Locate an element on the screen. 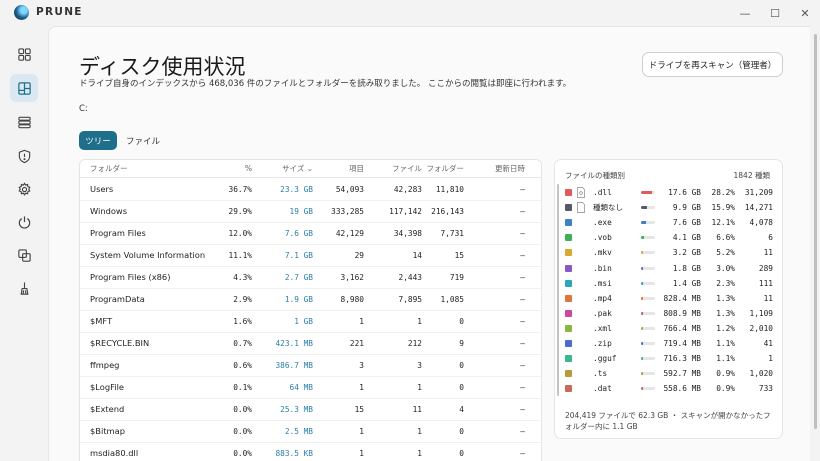  row-percent: 2.9% is located at coordinates (242, 299).